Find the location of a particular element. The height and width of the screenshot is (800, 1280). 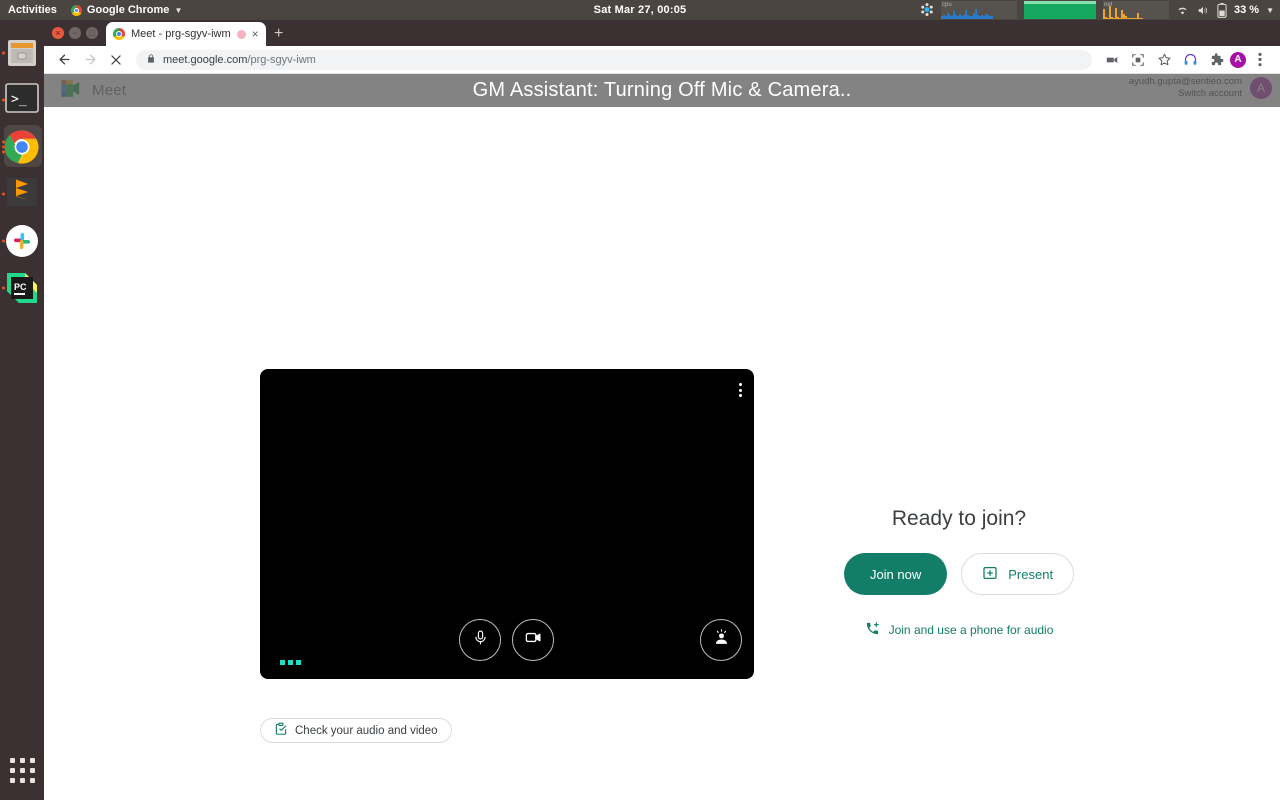

profile-avatar: A is located at coordinates (1238, 59).